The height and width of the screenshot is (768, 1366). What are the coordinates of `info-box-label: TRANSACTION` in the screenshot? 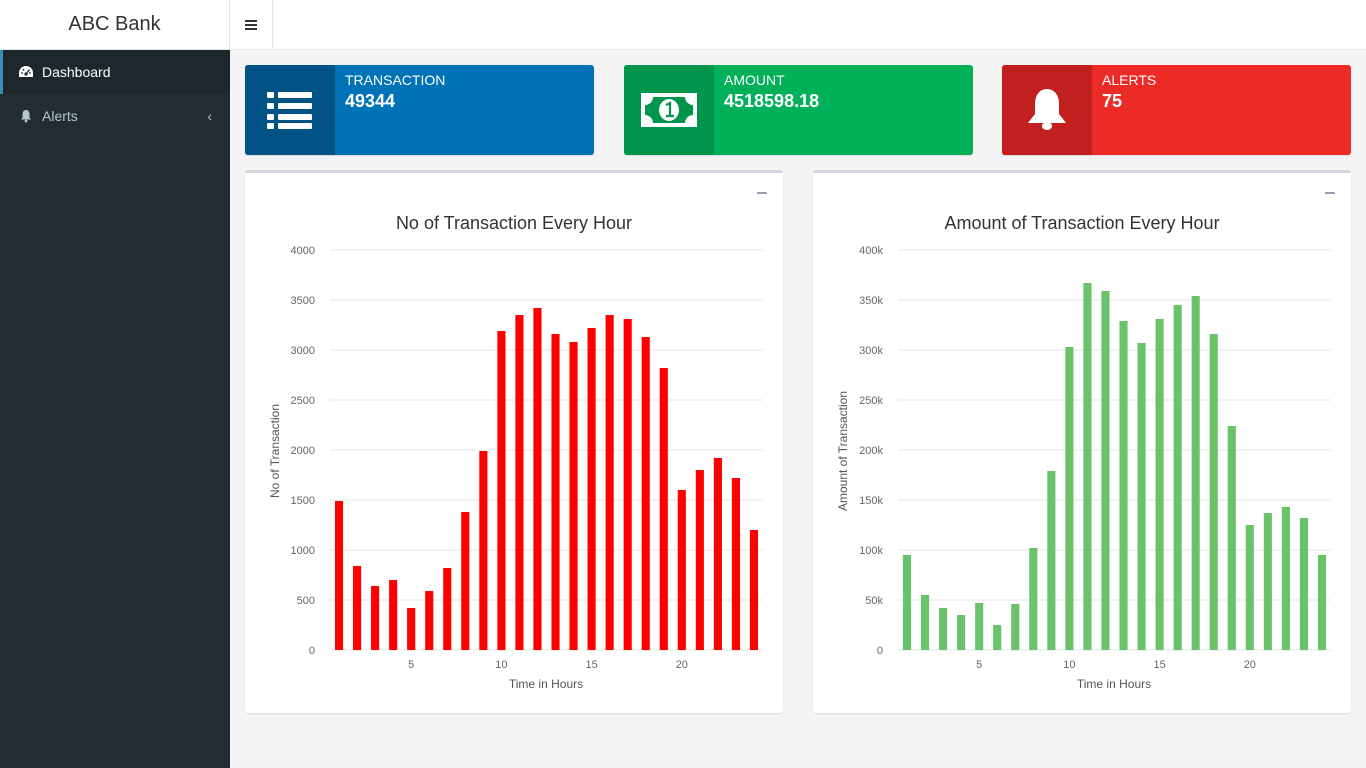 It's located at (395, 80).